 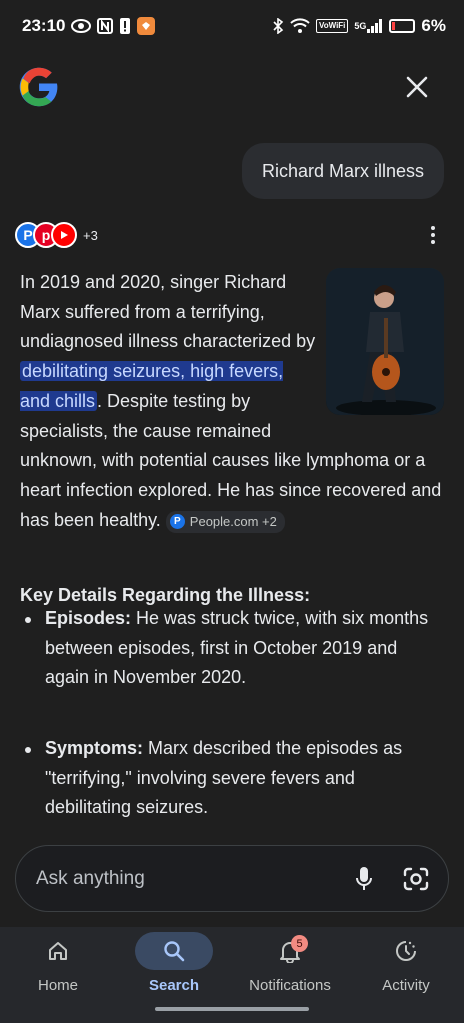 I want to click on nav-home-label: Home, so click(x=57, y=985).